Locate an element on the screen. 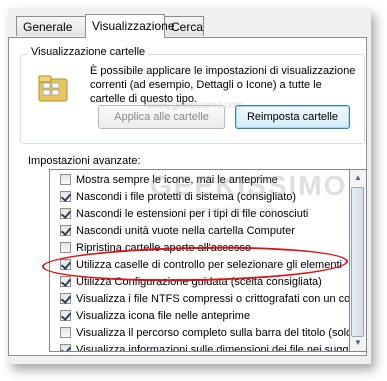 This screenshot has width=387, height=381. folder-options-icon is located at coordinates (53, 88).